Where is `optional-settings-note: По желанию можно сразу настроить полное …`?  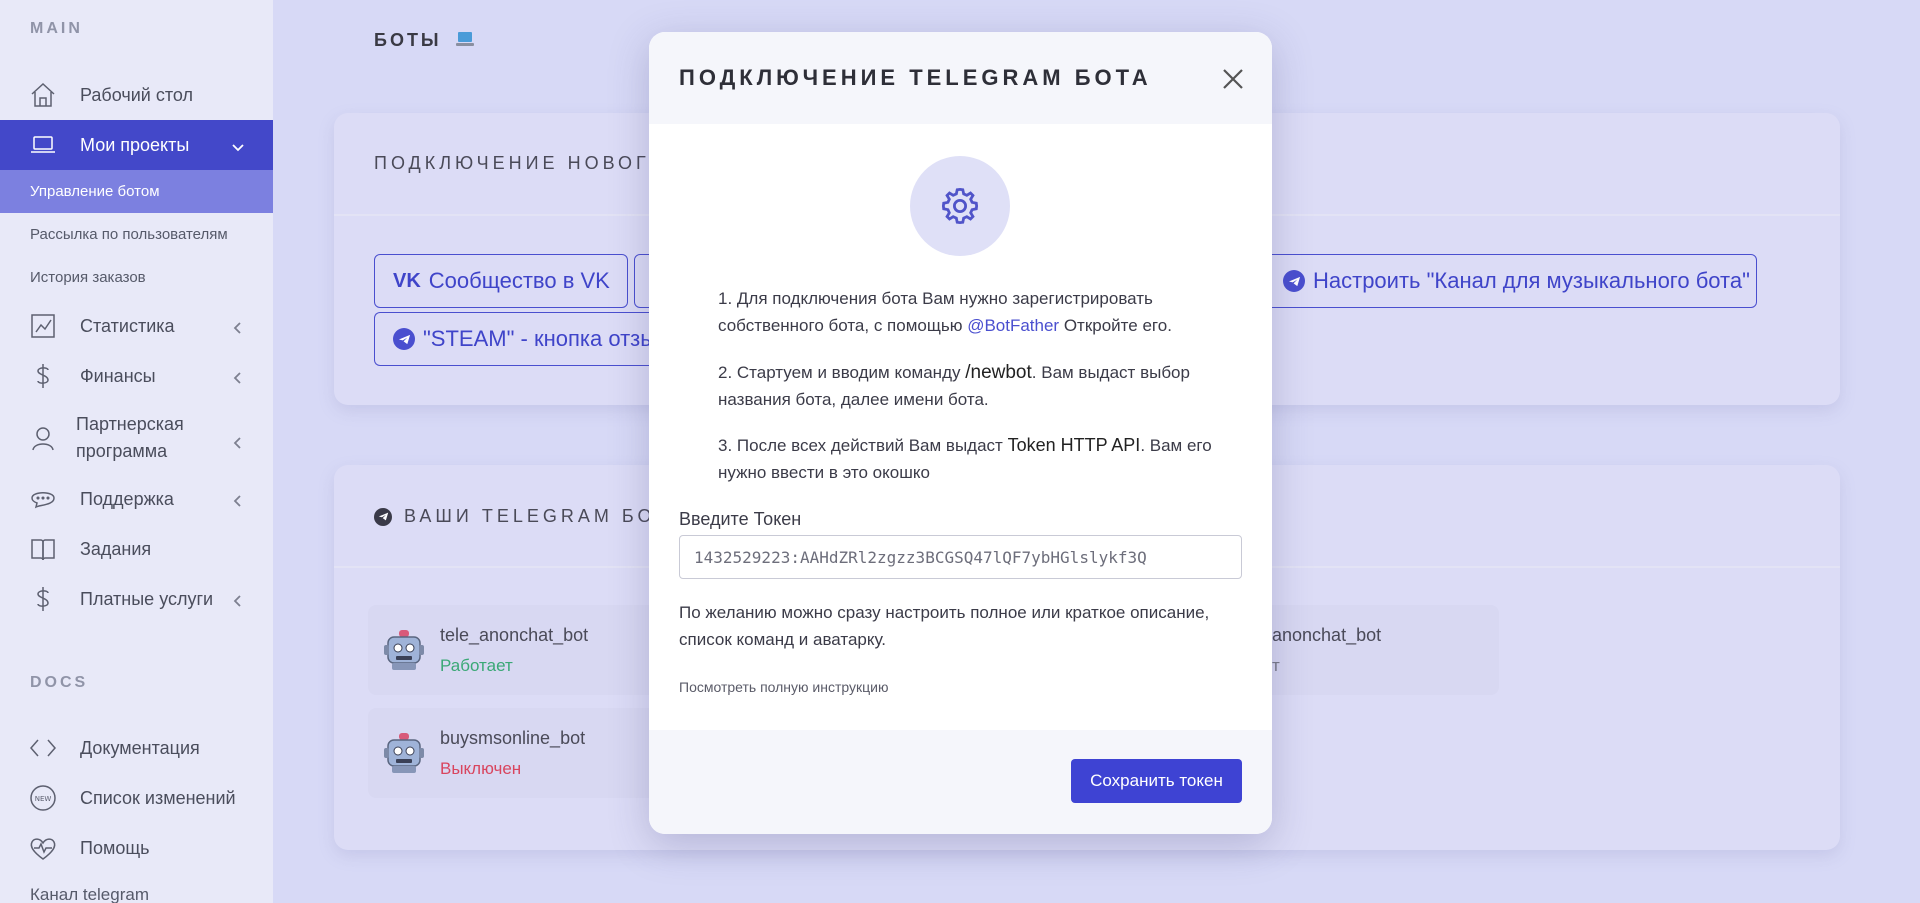
optional-settings-note: По желанию можно сразу настроить полное … is located at coordinates (944, 626).